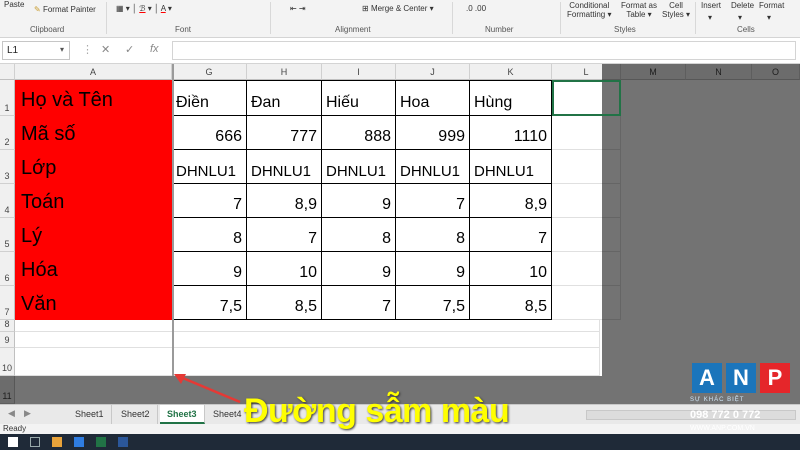 The height and width of the screenshot is (450, 800). I want to click on row-label-cell: Lớp, so click(93, 167).